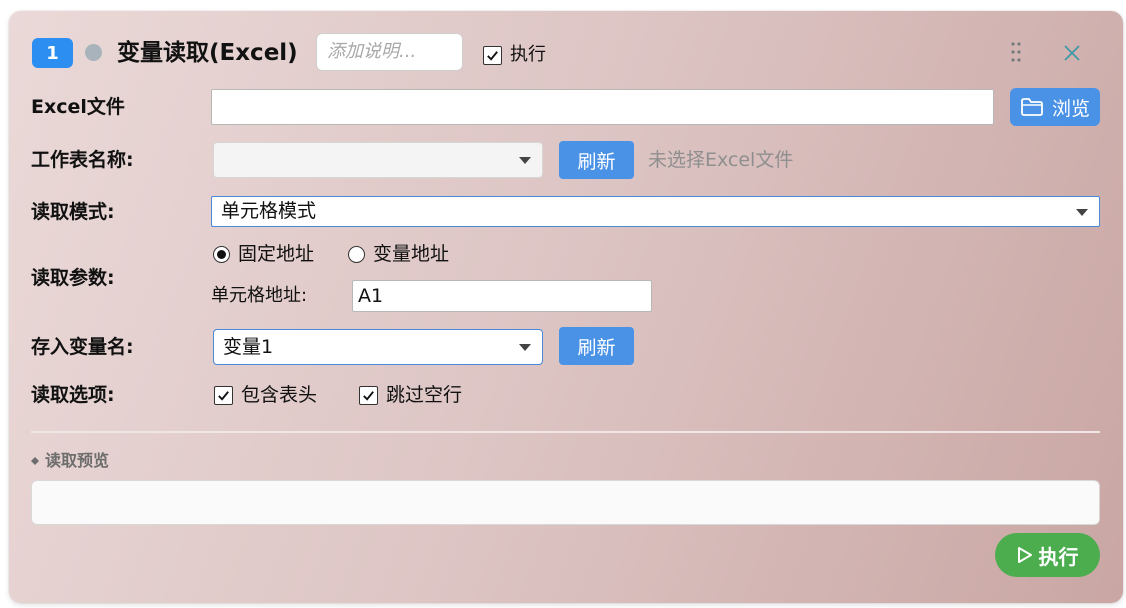  Describe the element at coordinates (1070, 108) in the screenshot. I see `browse-label: 浏览` at that location.